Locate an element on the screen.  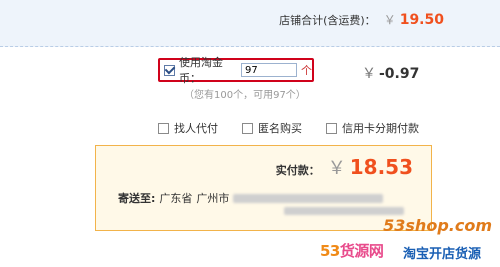
order-options: 找人代付 匿名购买 信用卡分期付款 is located at coordinates (300, 128).